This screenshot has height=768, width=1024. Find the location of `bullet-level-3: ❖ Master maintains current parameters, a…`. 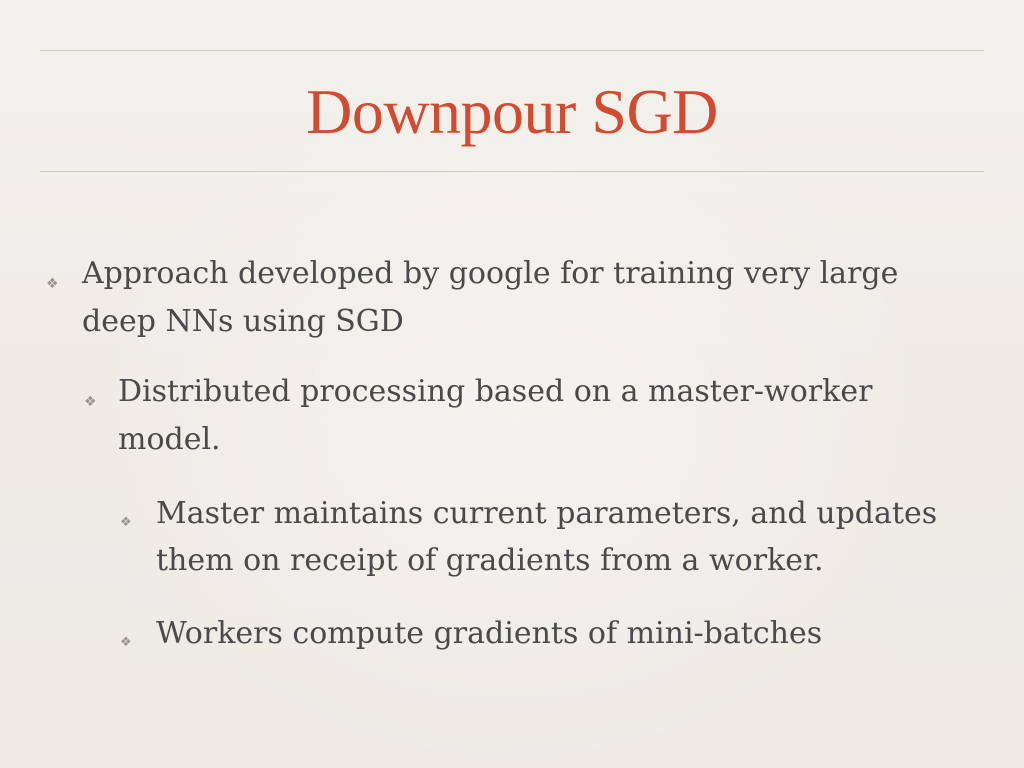

bullet-level-3: ❖ Master maintains current parameters, a… is located at coordinates (556, 537).